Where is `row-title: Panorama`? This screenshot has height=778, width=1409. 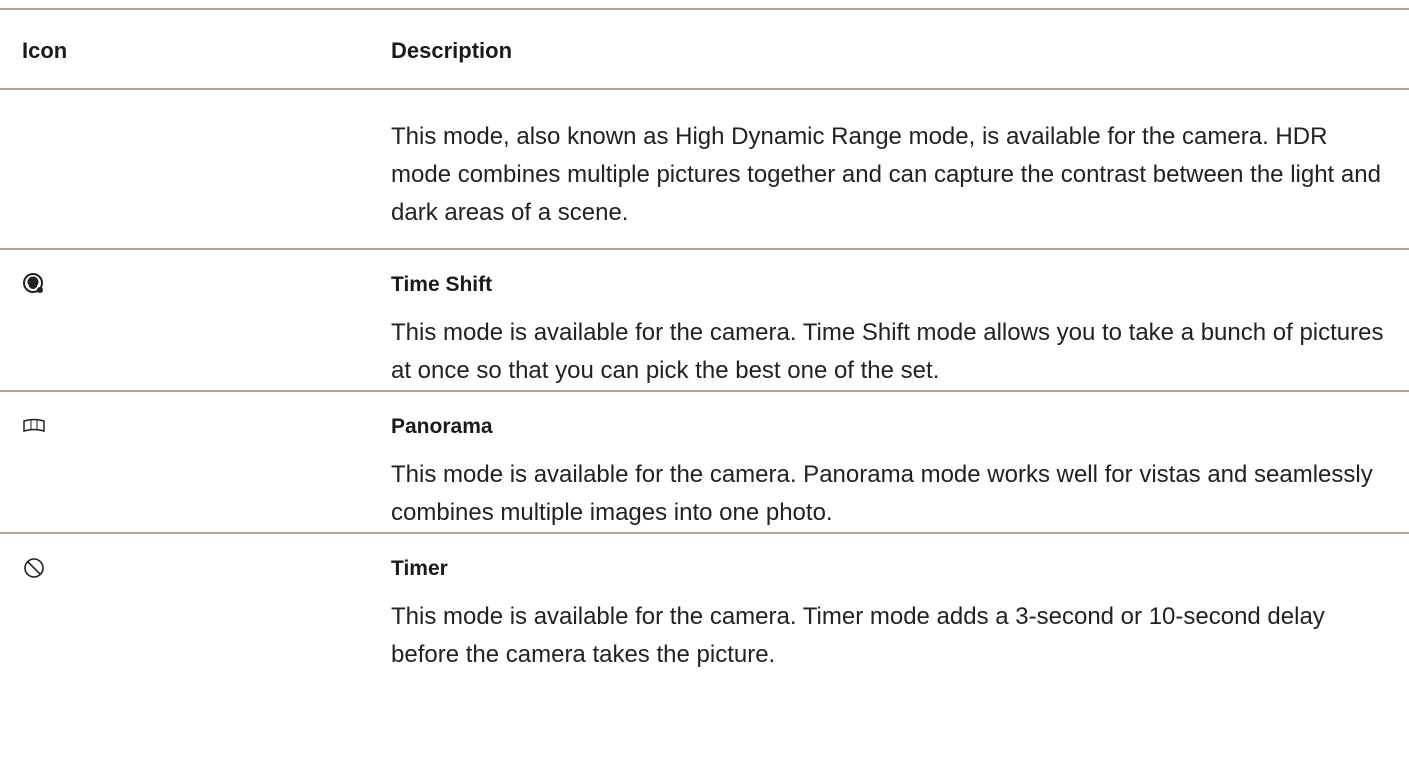 row-title: Panorama is located at coordinates (442, 426).